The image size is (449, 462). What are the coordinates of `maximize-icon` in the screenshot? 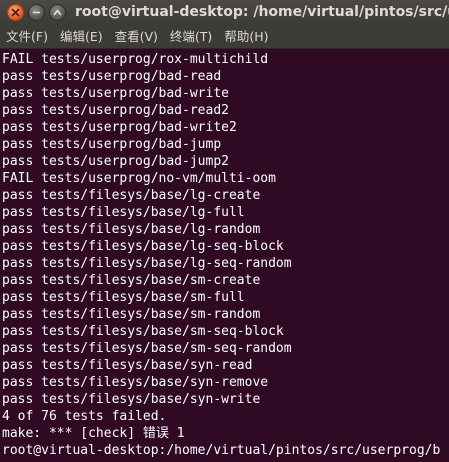 It's located at (57, 12).